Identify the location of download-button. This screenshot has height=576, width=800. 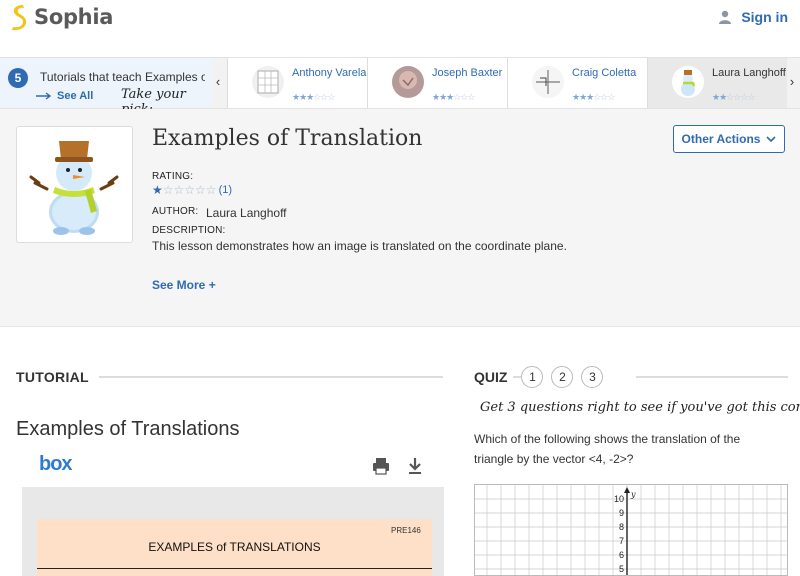
(415, 466).